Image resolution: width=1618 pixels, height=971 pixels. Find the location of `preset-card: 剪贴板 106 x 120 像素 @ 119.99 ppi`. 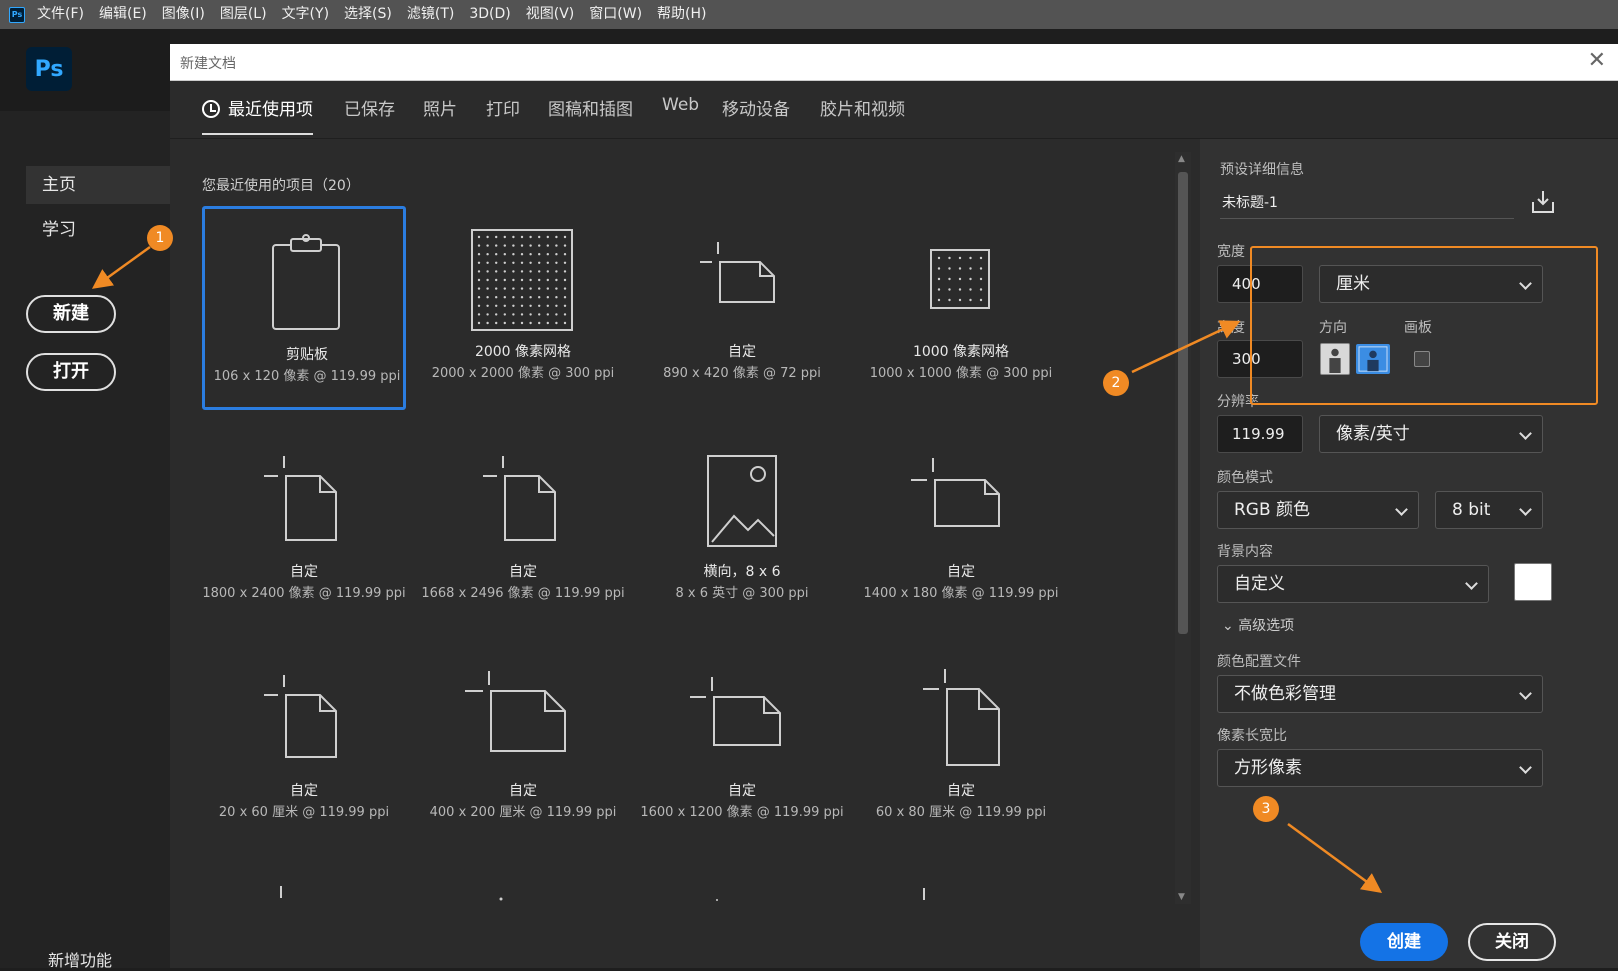

preset-card: 剪贴板 106 x 120 像素 @ 119.99 ppi is located at coordinates (304, 308).